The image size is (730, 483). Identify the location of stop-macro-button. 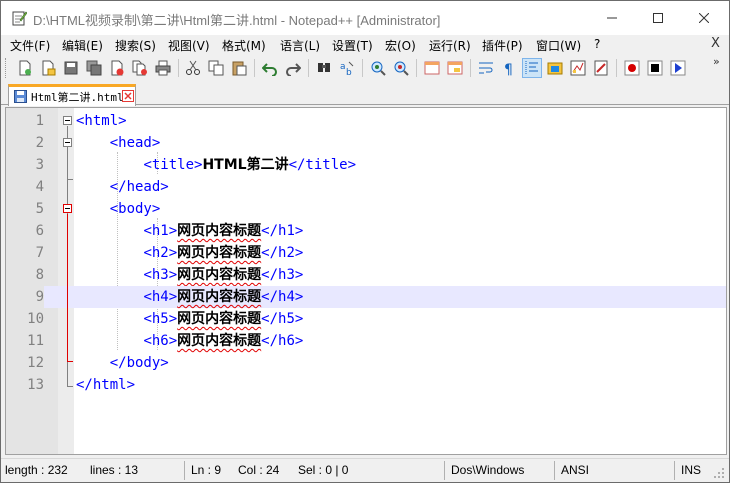
(655, 68).